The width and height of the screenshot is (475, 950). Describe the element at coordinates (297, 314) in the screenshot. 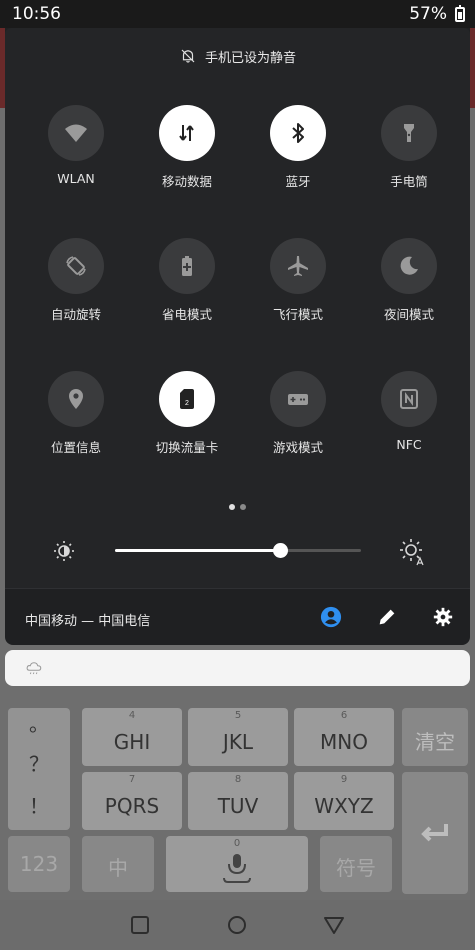

I see `tile-label: 飞行模式` at that location.